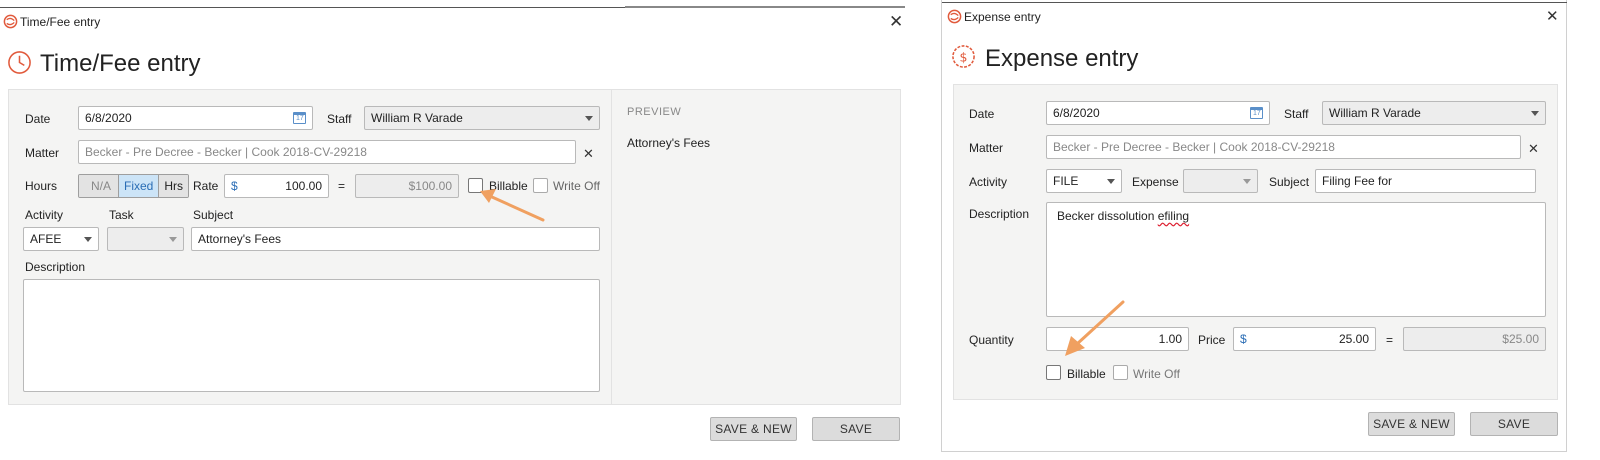  I want to click on expense-label: Expense, so click(1155, 182).